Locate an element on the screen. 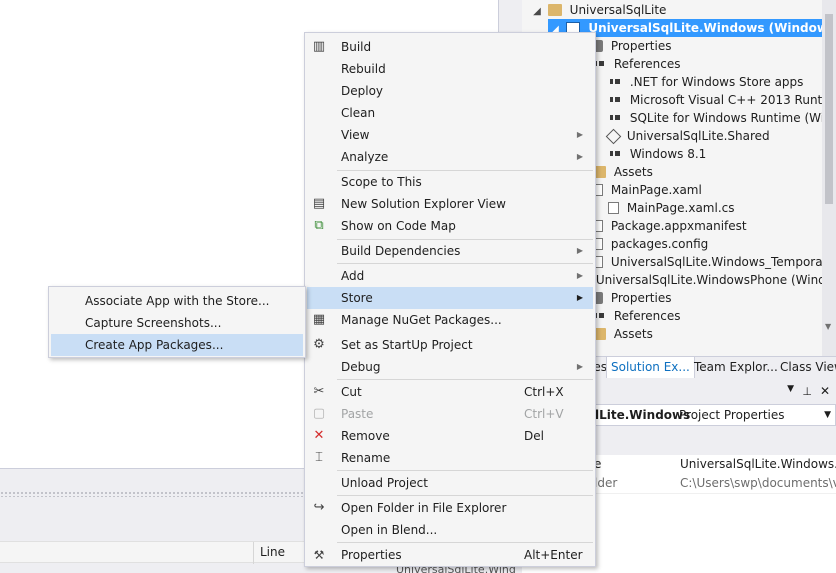  close-icon: ✕ is located at coordinates (825, 391).